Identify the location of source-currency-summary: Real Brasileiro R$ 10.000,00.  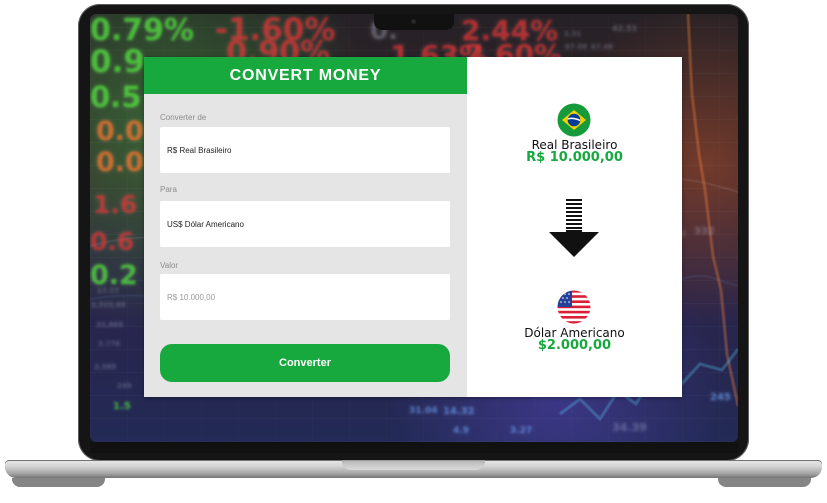
(574, 152).